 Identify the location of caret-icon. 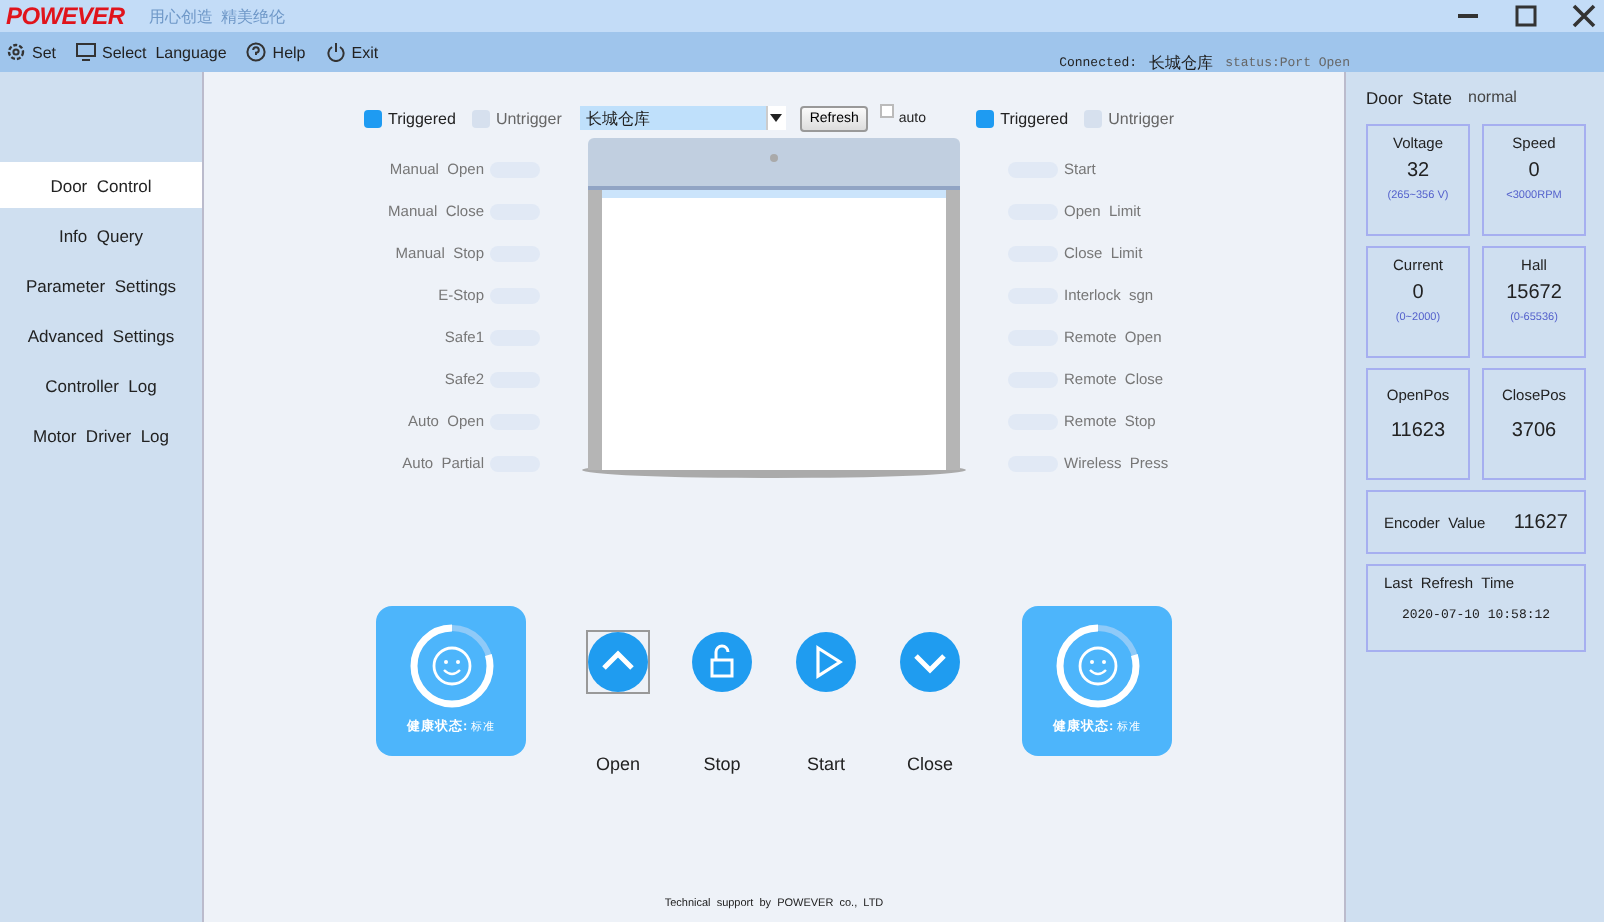
(776, 118).